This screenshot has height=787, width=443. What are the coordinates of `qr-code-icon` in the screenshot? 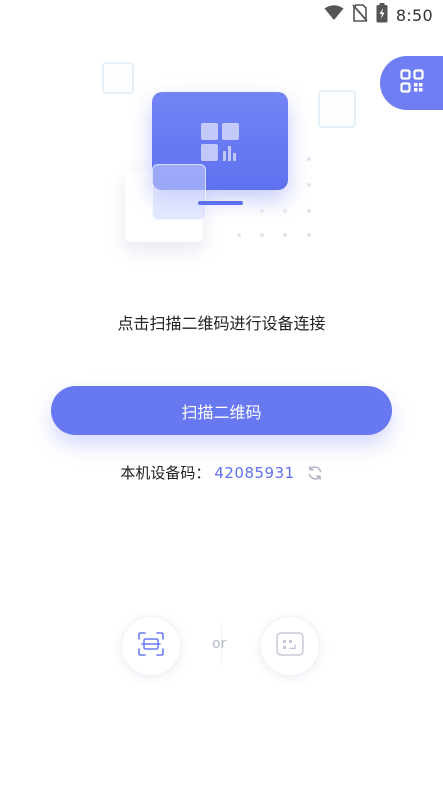 It's located at (412, 83).